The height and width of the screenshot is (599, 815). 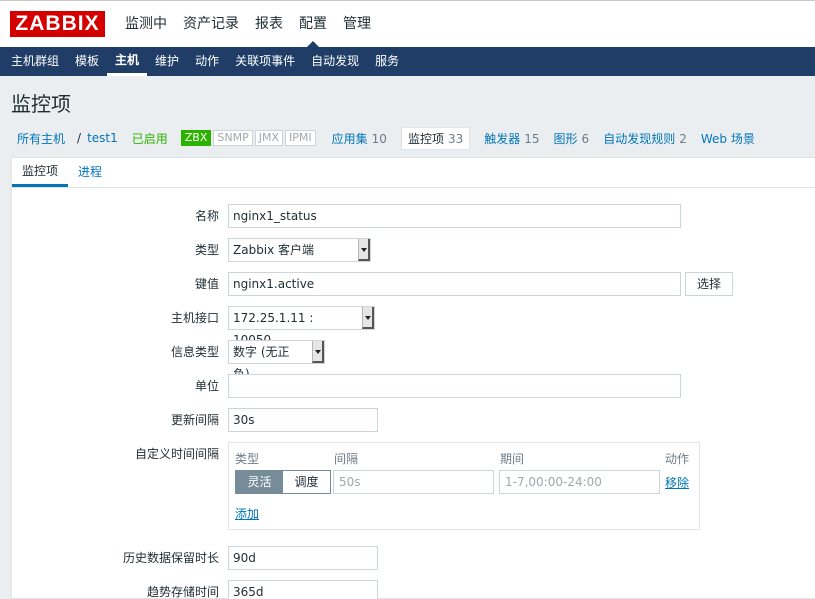 What do you see at coordinates (194, 352) in the screenshot?
I see `info-type-label: 信息类型` at bounding box center [194, 352].